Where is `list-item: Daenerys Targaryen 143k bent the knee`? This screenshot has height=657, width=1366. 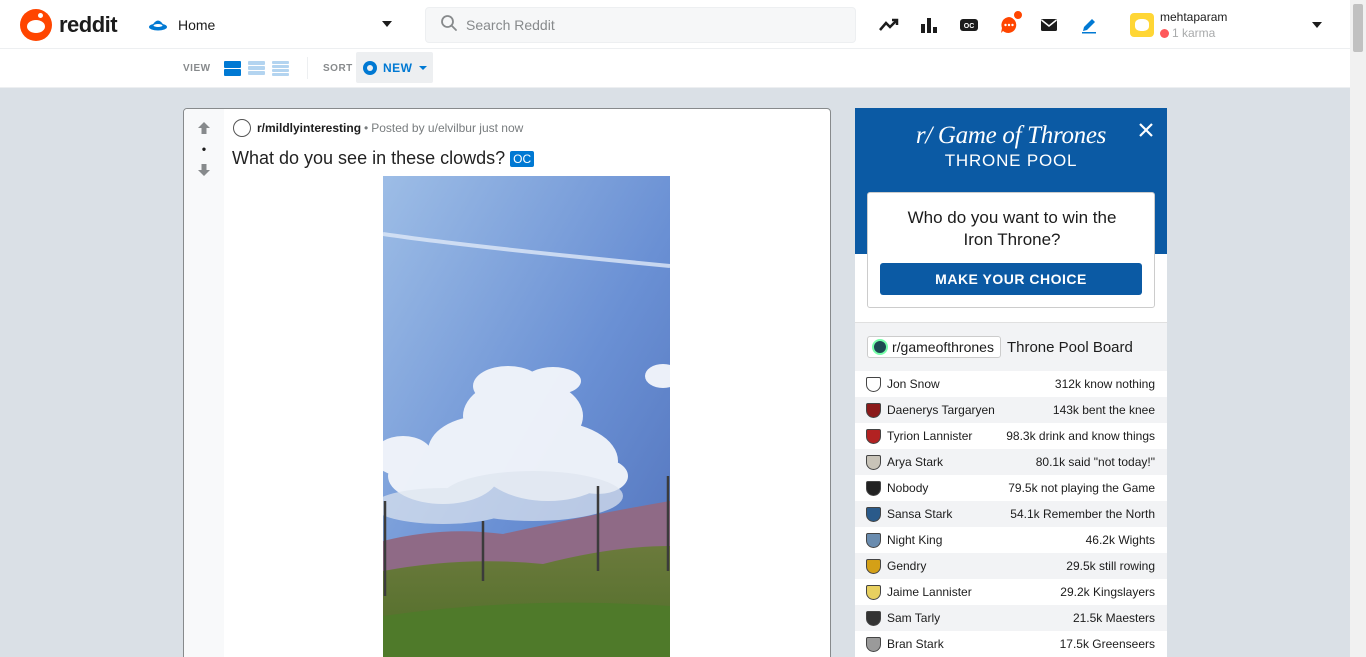
list-item: Daenerys Targaryen 143k bent the knee is located at coordinates (1011, 410).